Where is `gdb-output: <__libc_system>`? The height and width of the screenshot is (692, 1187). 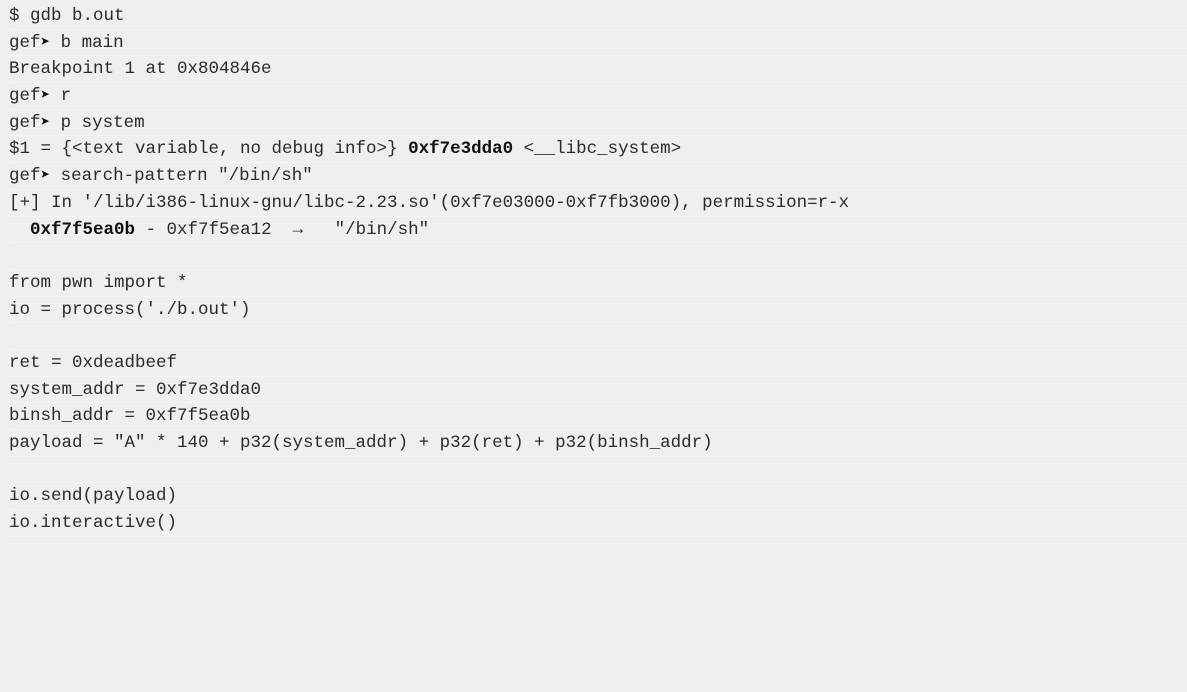 gdb-output: <__libc_system> is located at coordinates (597, 149).